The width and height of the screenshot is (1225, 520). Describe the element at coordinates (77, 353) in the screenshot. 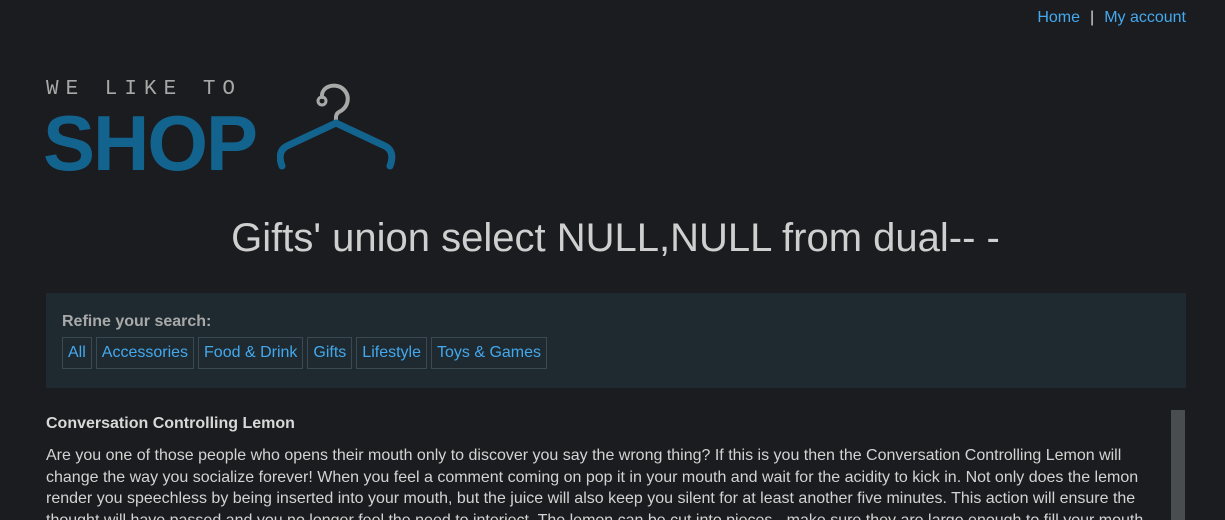

I see `filter-all: All` at that location.